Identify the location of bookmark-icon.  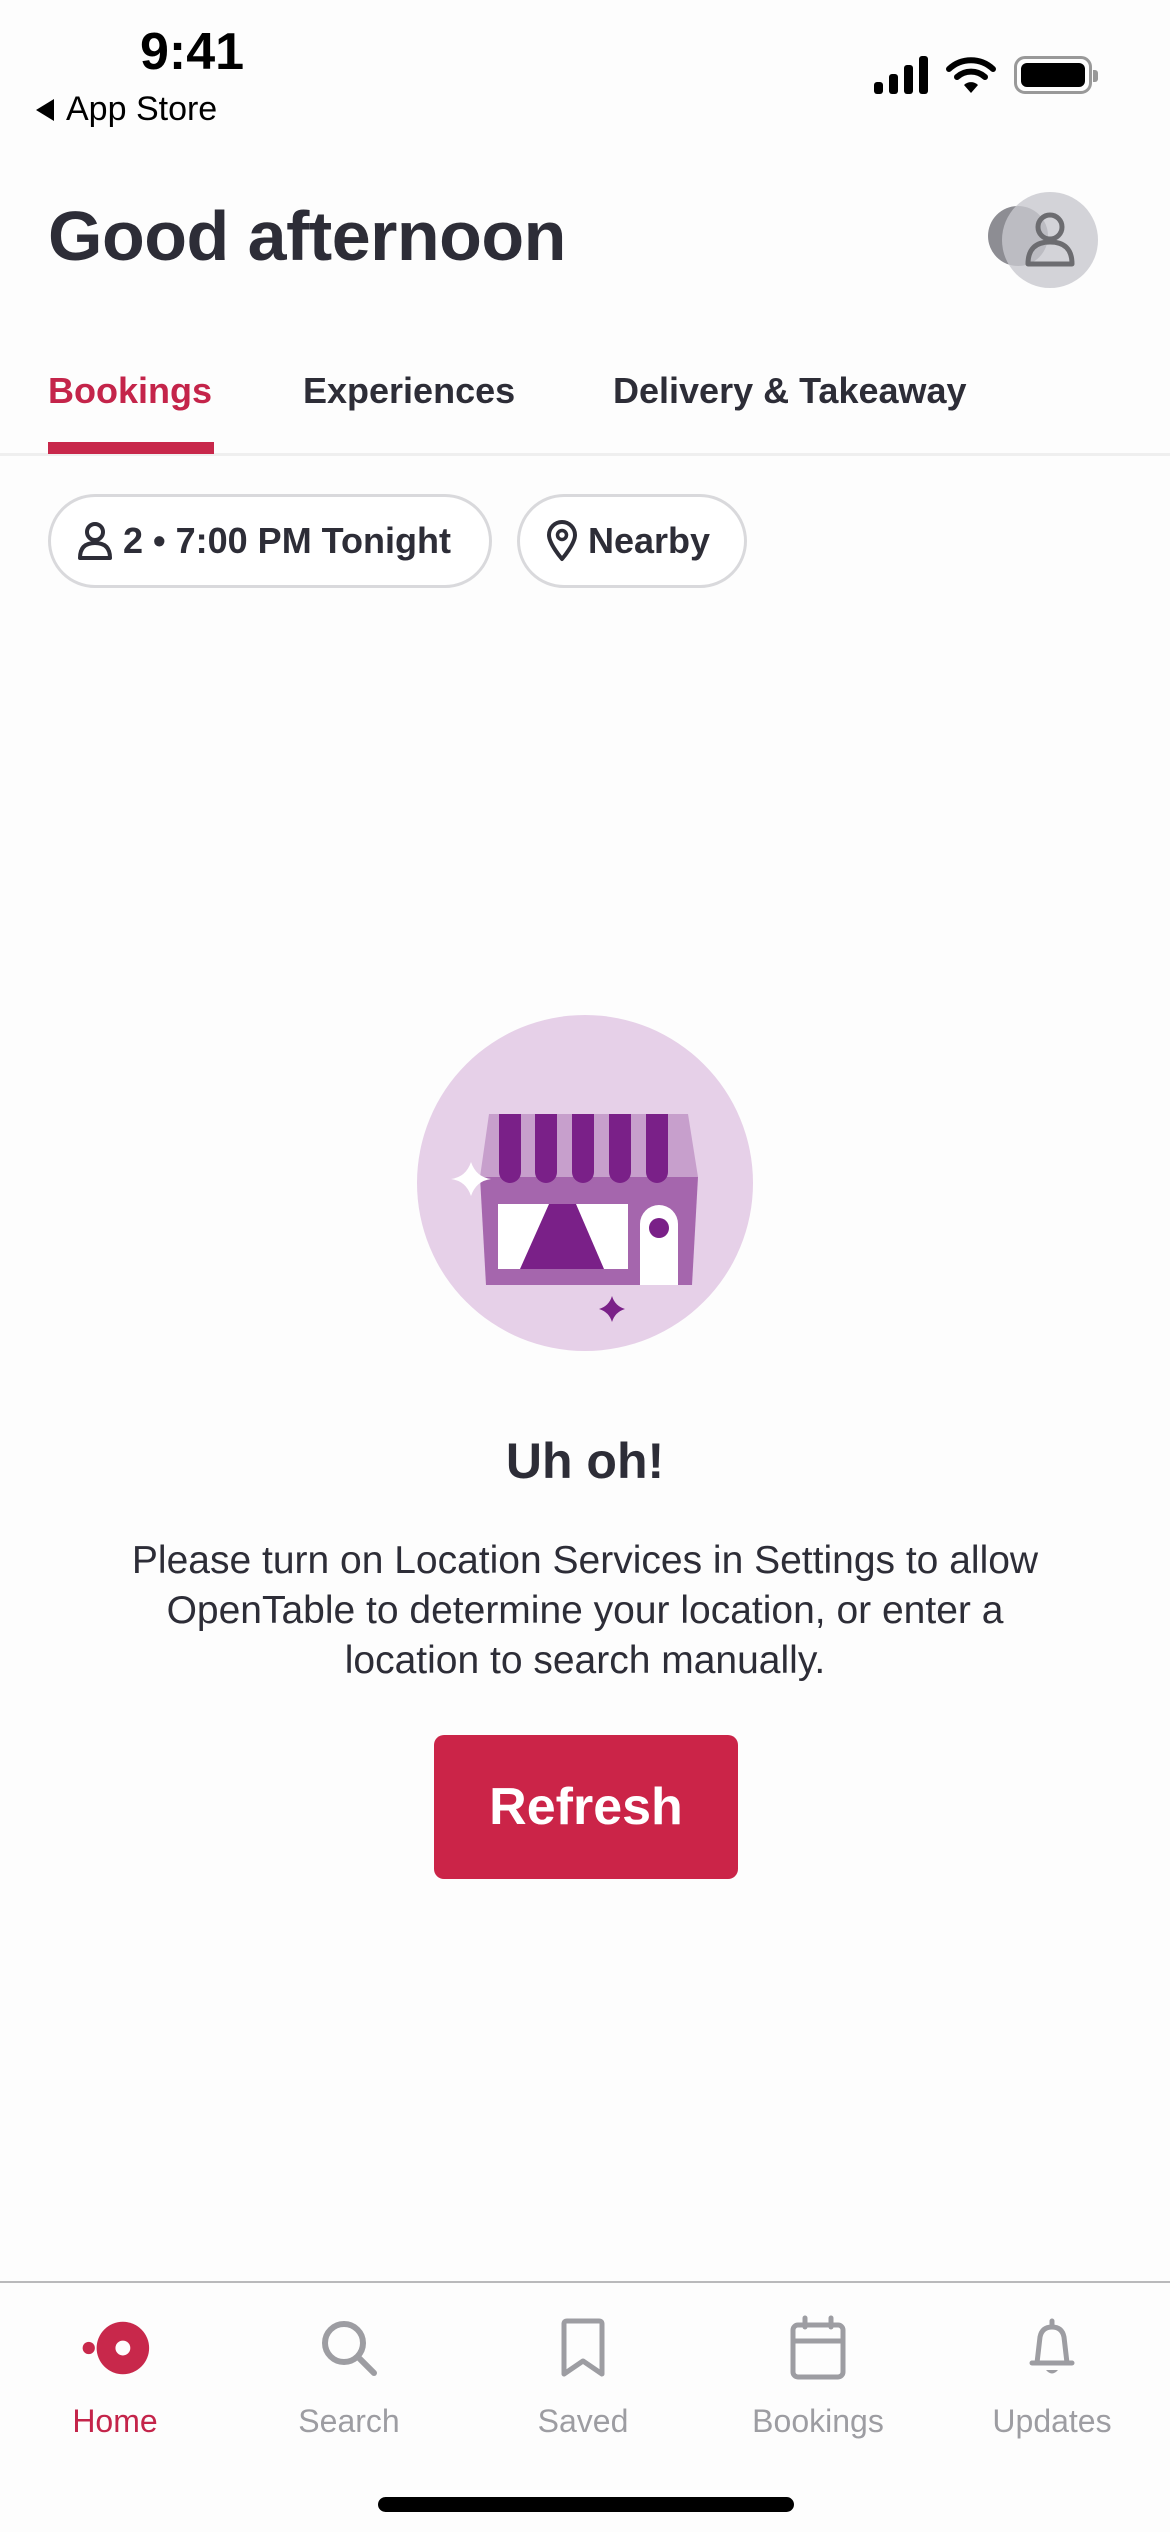
(583, 2348).